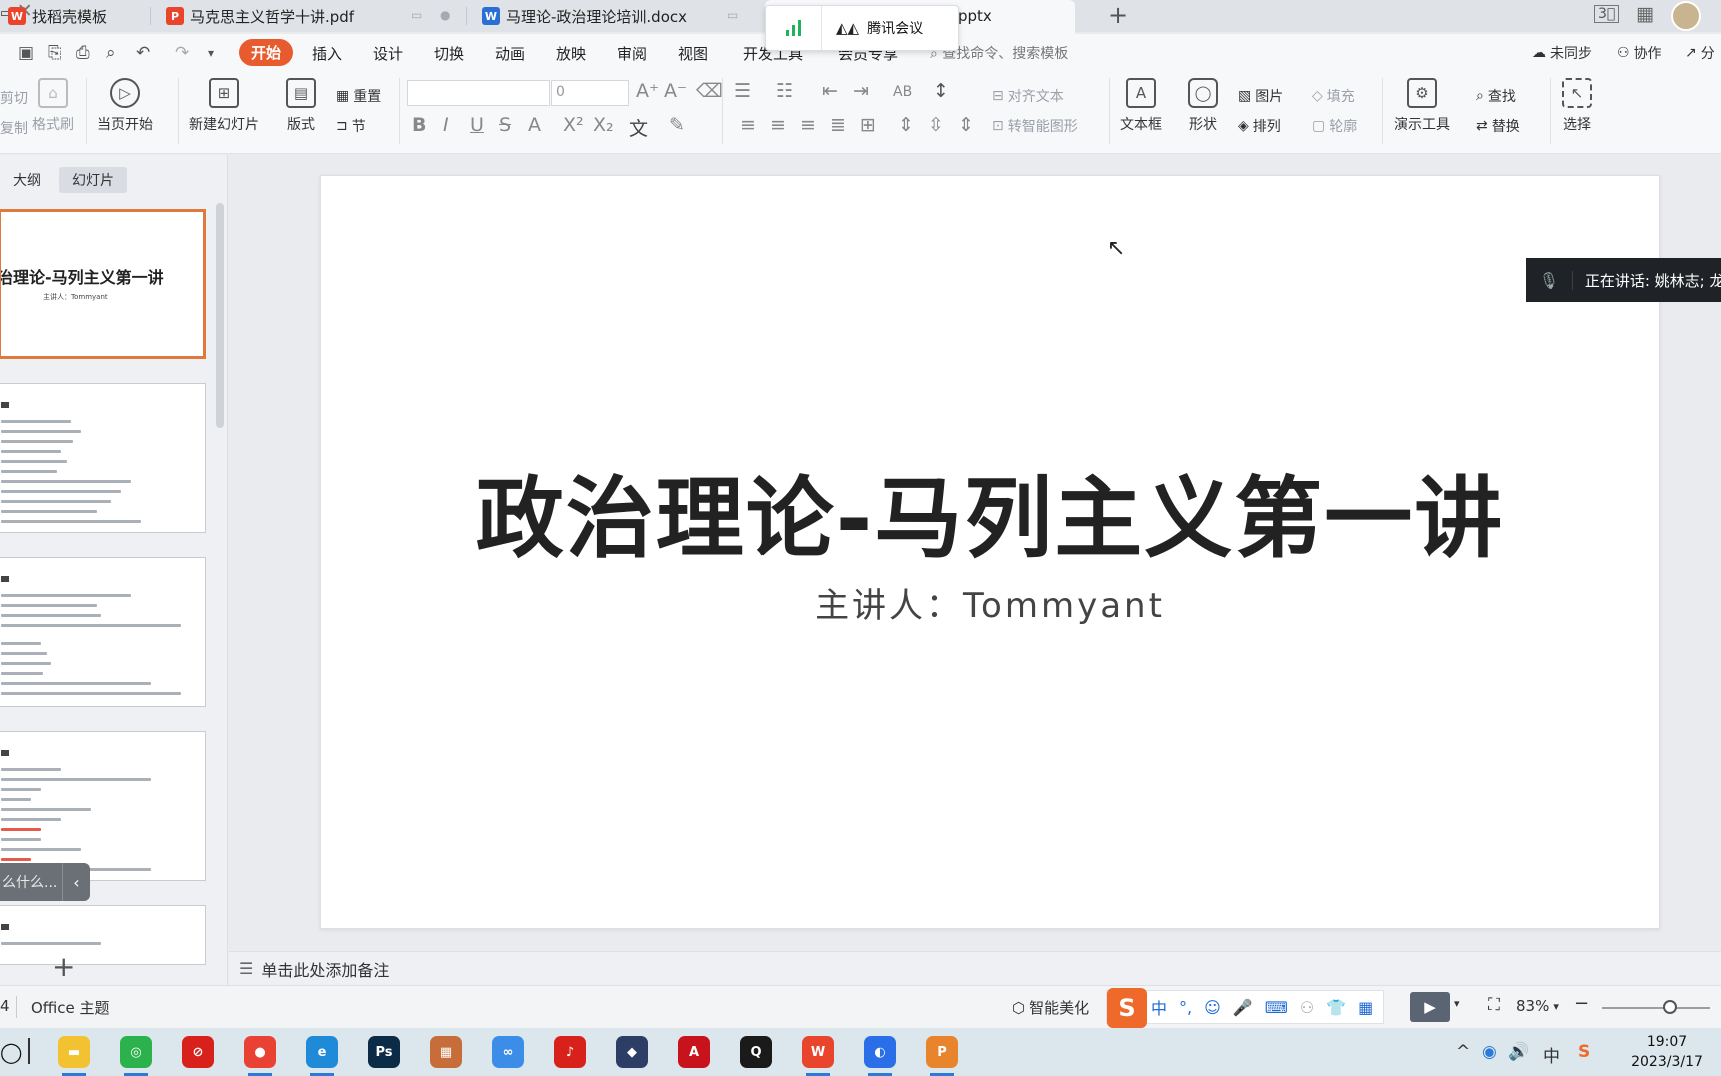 This screenshot has height=1076, width=1721. Describe the element at coordinates (571, 53) in the screenshot. I see `menu-slideshow: 放映` at that location.